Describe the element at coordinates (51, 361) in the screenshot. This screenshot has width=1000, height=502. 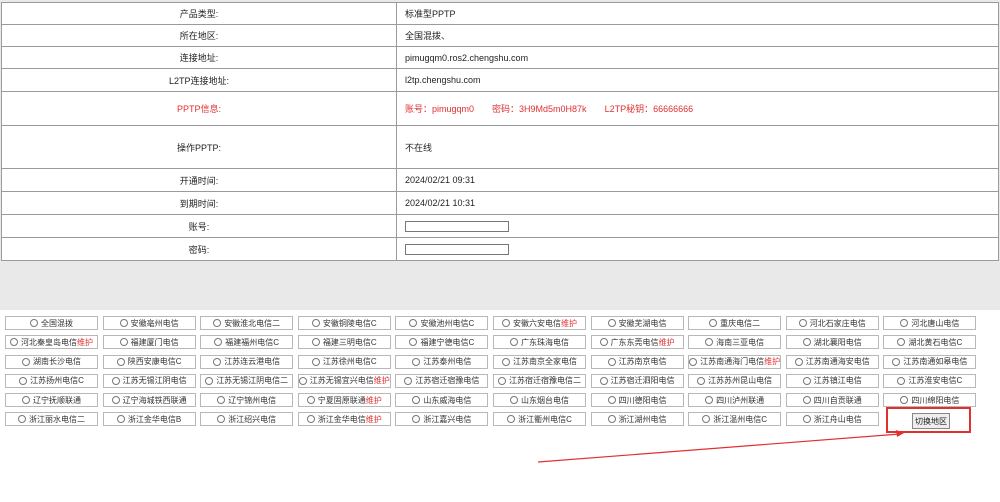
I see `region-option: 湖南长沙电信` at that location.